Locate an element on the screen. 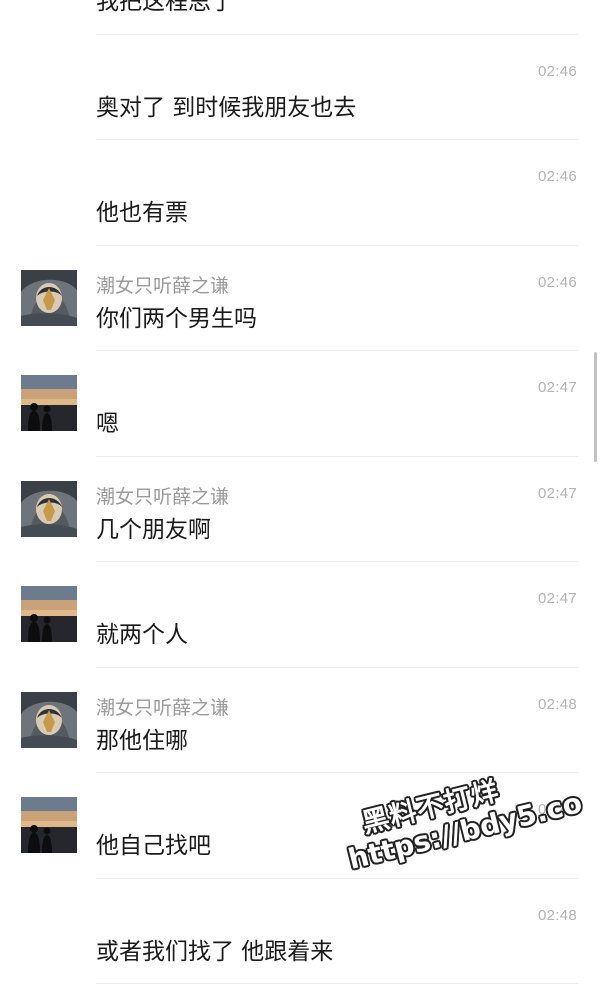  message-text: 他自己找吧 is located at coordinates (153, 846).